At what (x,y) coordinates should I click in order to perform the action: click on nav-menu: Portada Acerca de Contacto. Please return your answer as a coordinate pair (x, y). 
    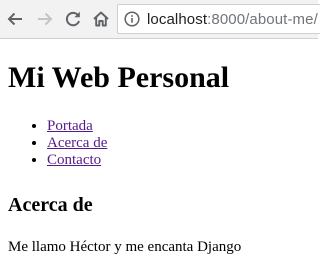
    Looking at the image, I should click on (53, 143).